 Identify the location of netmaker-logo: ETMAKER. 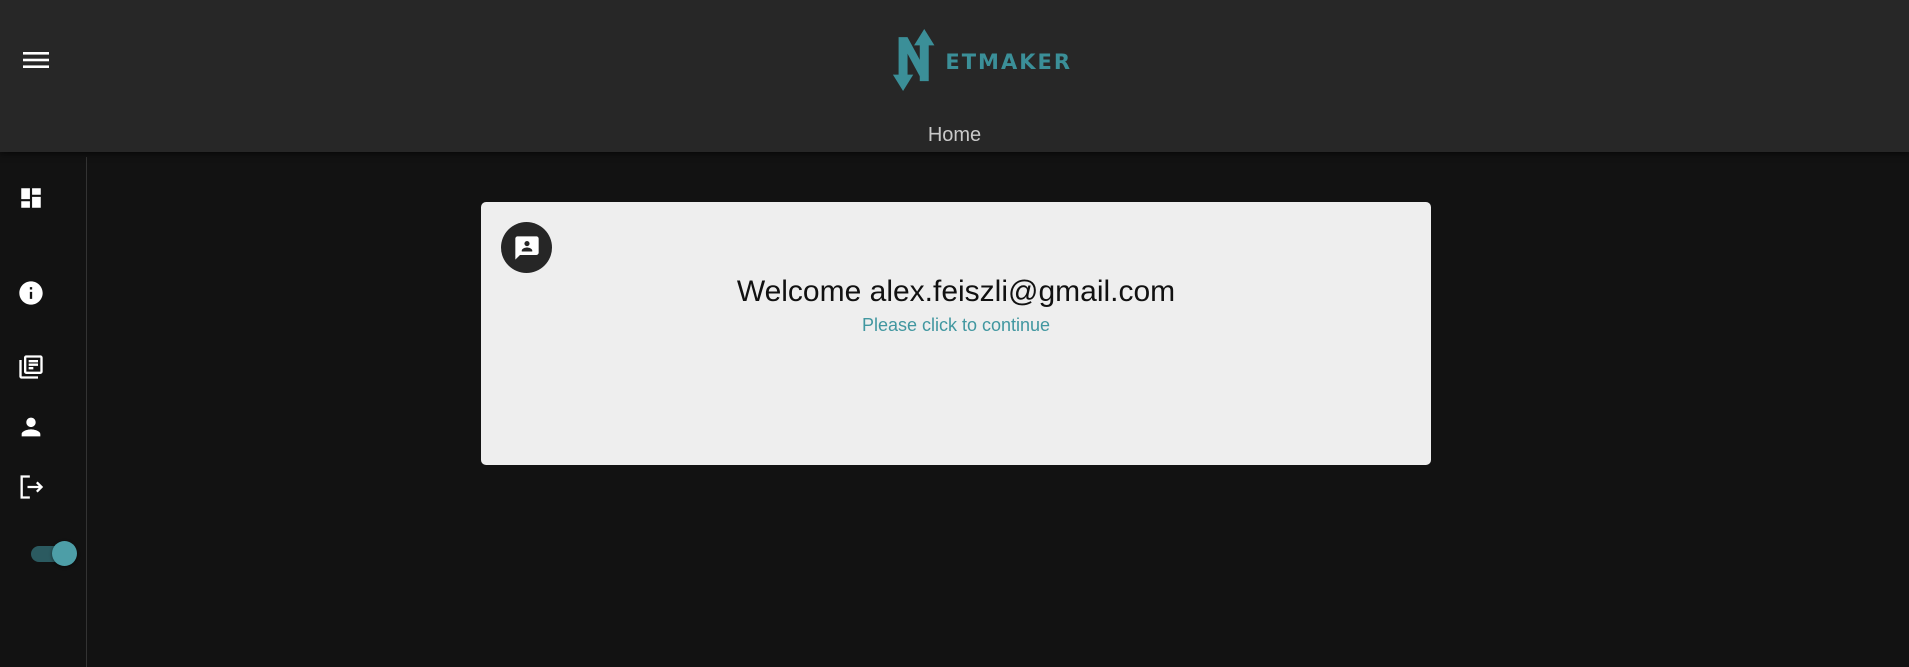
(980, 60).